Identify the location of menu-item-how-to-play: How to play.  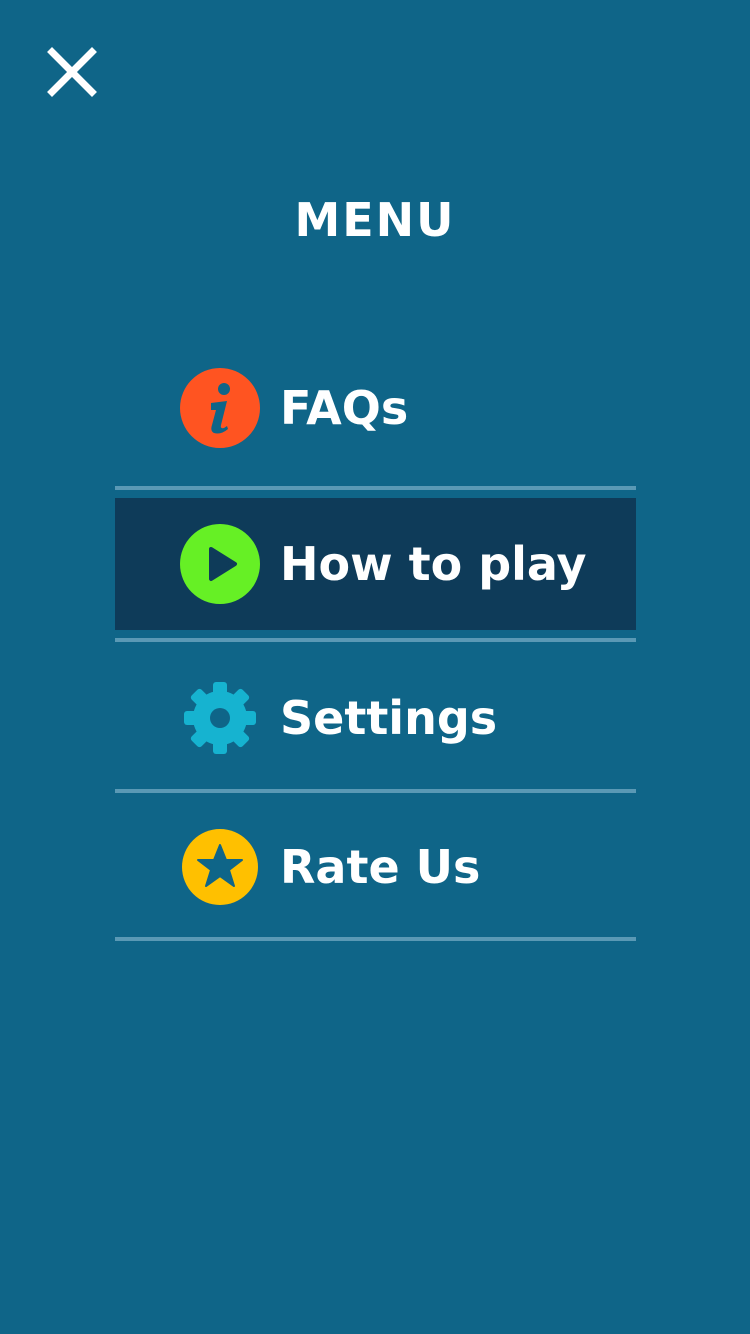
(375, 564).